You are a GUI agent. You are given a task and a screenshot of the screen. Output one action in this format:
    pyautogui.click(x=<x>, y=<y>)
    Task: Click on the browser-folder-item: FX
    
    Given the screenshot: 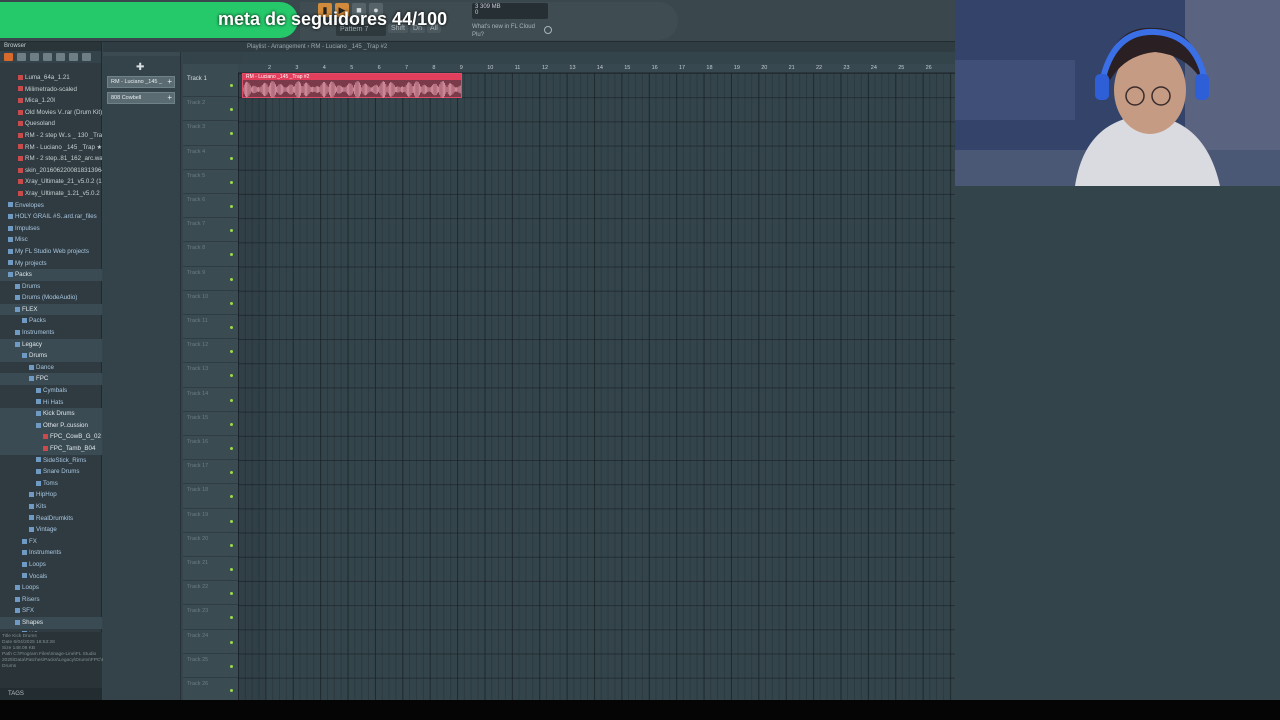 What is the action you would take?
    pyautogui.click(x=51, y=542)
    